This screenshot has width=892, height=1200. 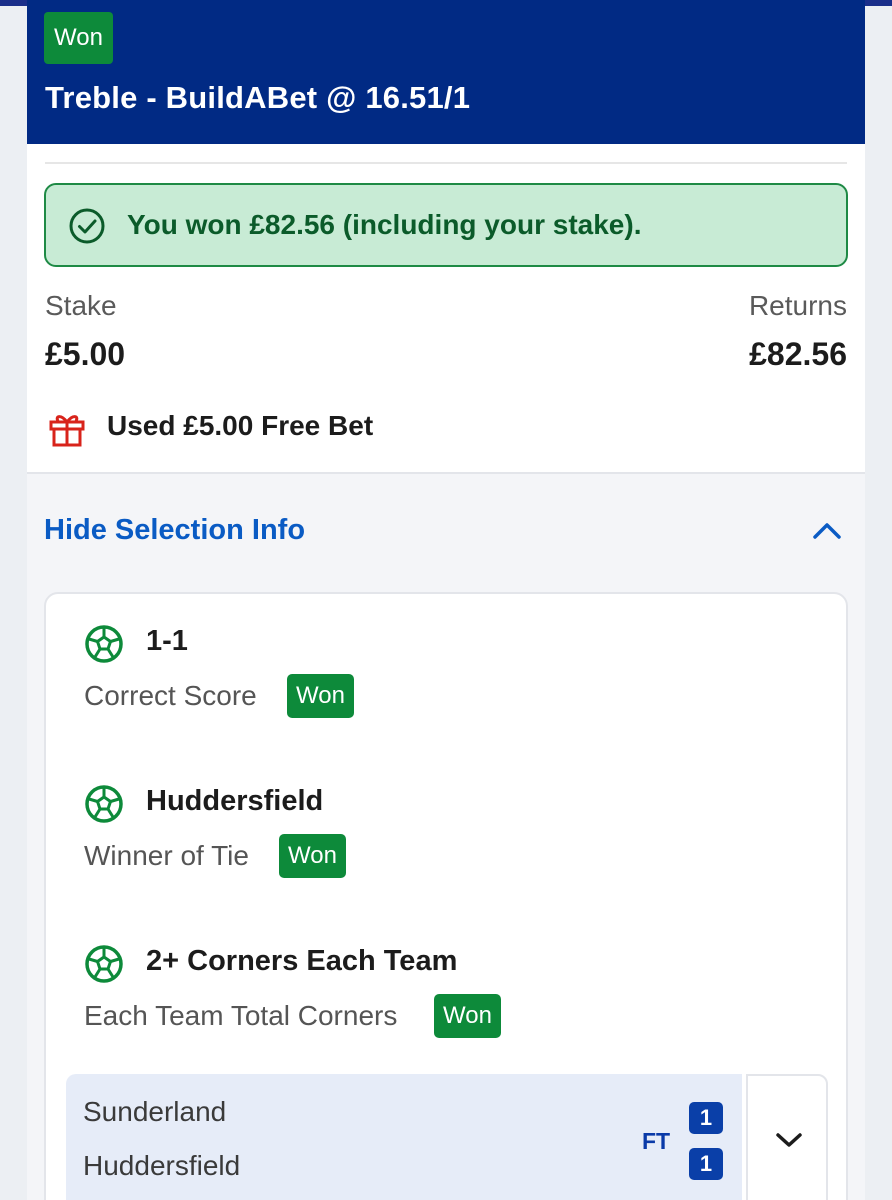 I want to click on stake-label: Stake, so click(x=81, y=305).